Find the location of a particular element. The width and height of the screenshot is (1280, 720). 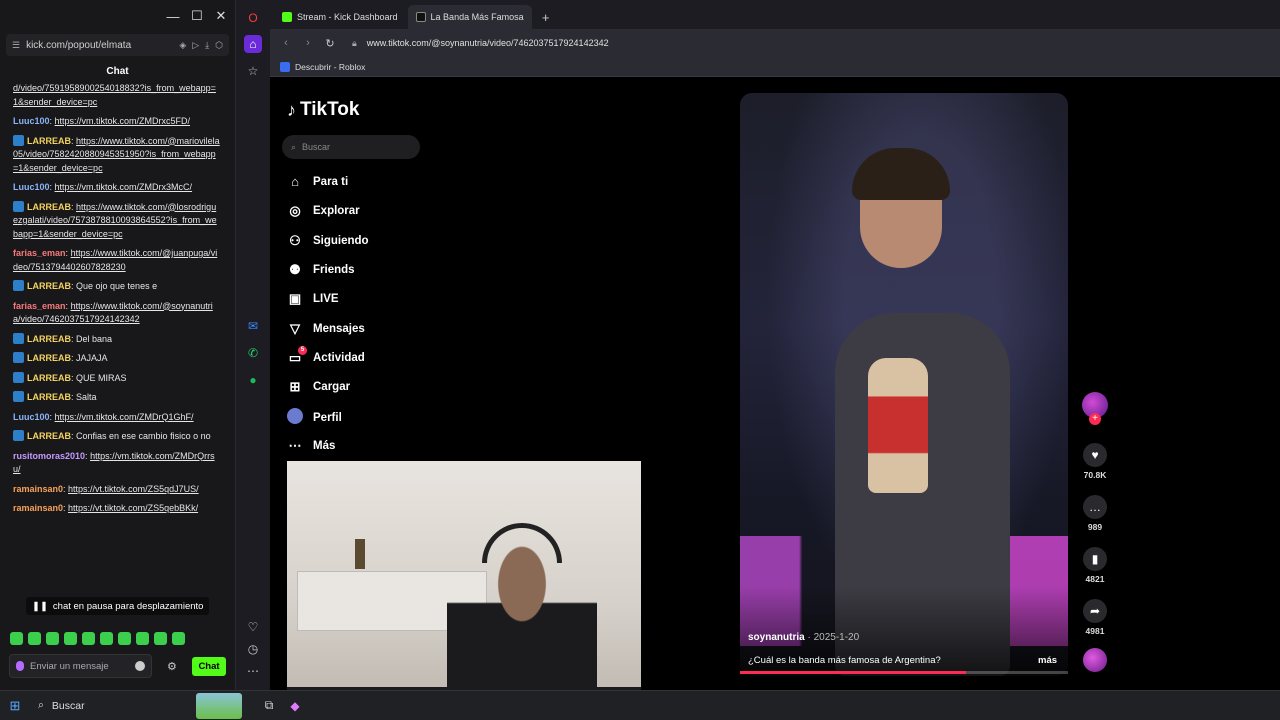

search-input: ⌕ Buscar is located at coordinates (351, 147).